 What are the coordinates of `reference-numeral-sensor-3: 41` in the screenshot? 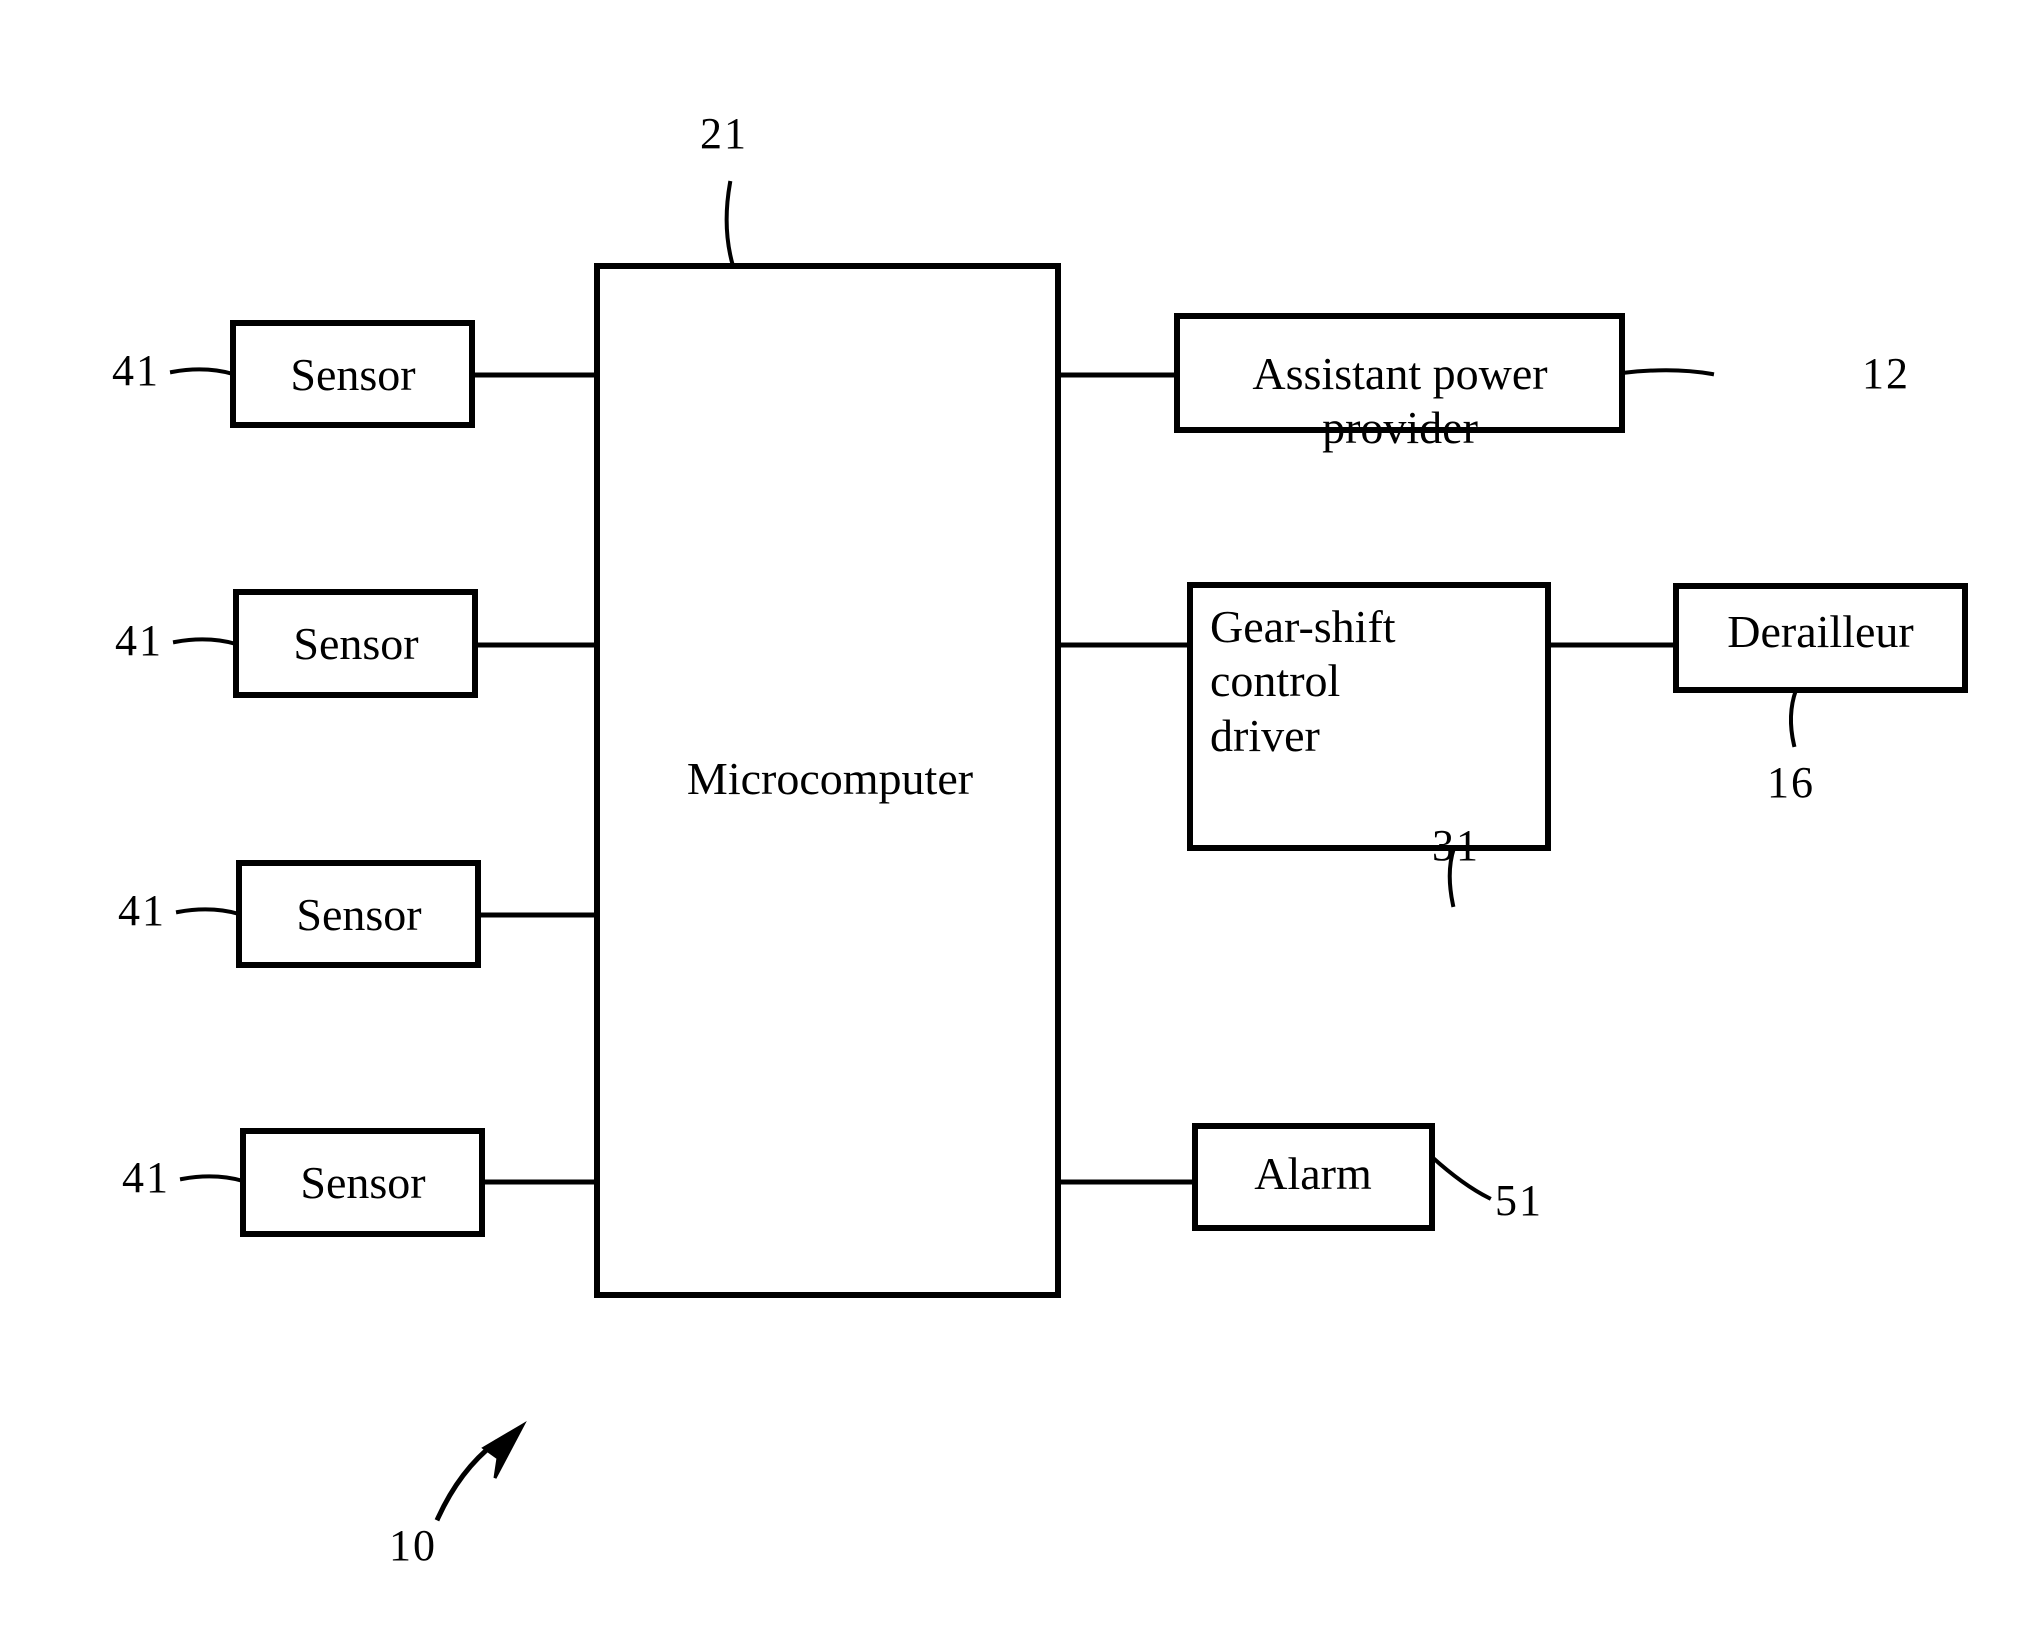 It's located at (142, 910).